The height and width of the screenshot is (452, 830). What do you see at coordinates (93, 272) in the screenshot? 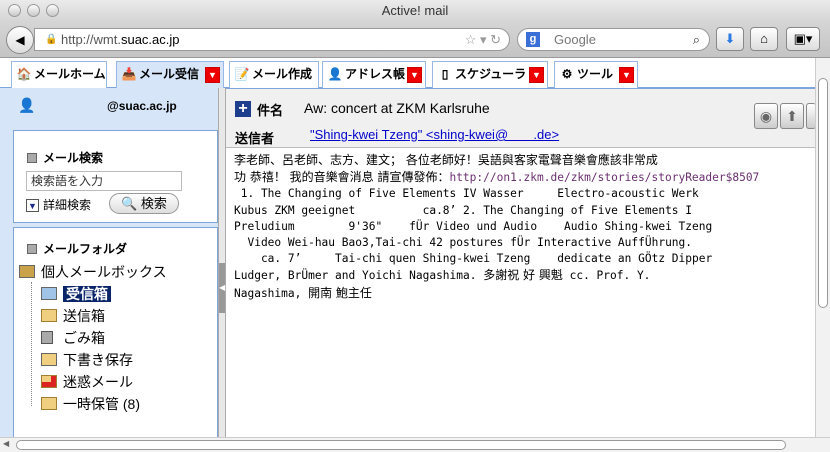
I see `folder-root: 個人メールボックス` at bounding box center [93, 272].